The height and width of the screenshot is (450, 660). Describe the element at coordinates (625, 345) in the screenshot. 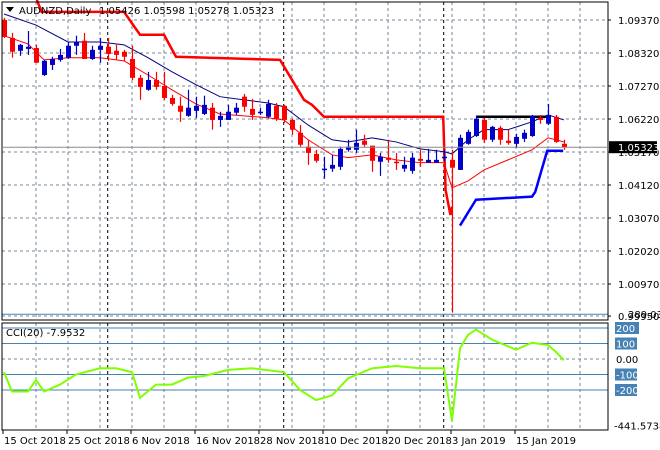

I see `cci-level-label: 100` at that location.